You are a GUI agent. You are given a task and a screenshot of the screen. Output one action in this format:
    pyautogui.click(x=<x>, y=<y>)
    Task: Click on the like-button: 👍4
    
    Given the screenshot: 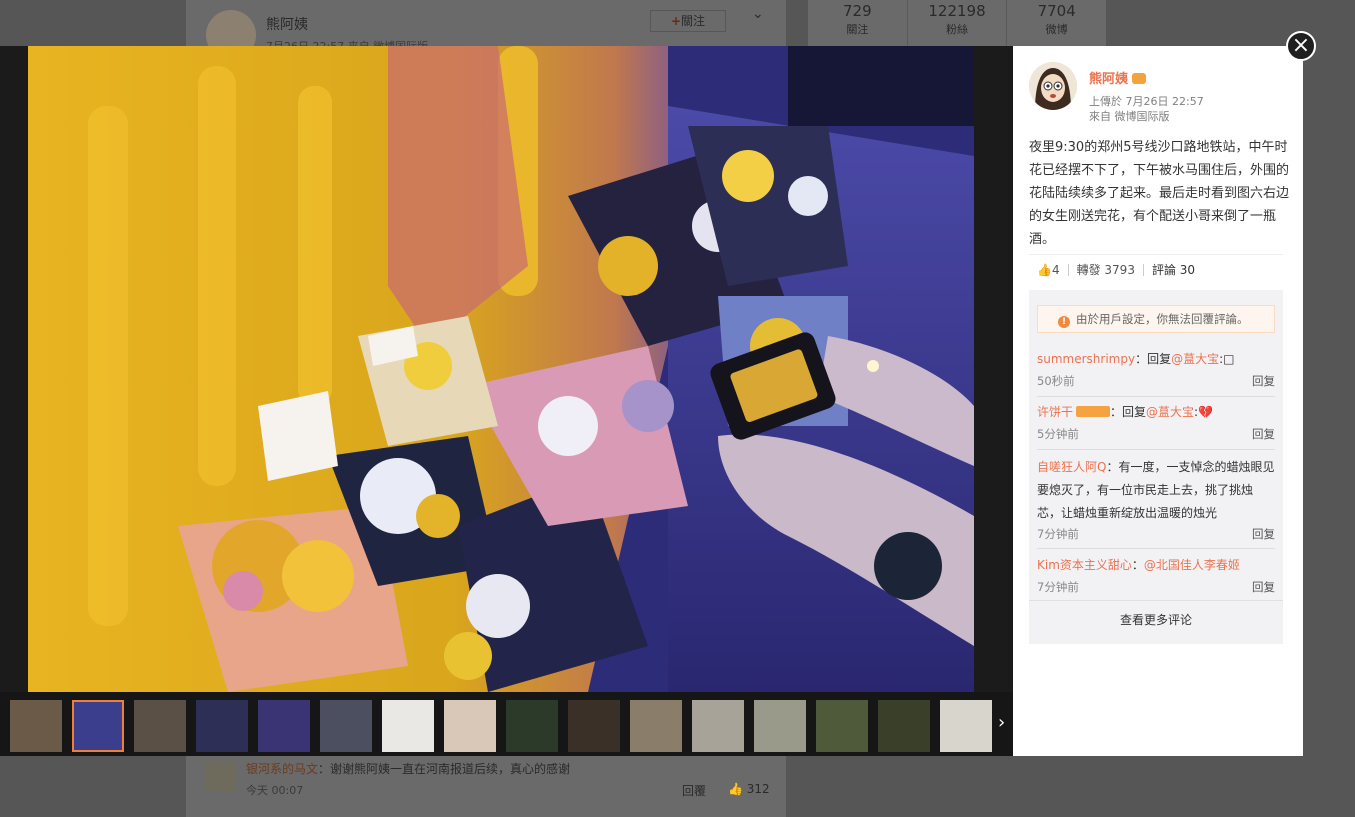 What is the action you would take?
    pyautogui.click(x=1049, y=270)
    